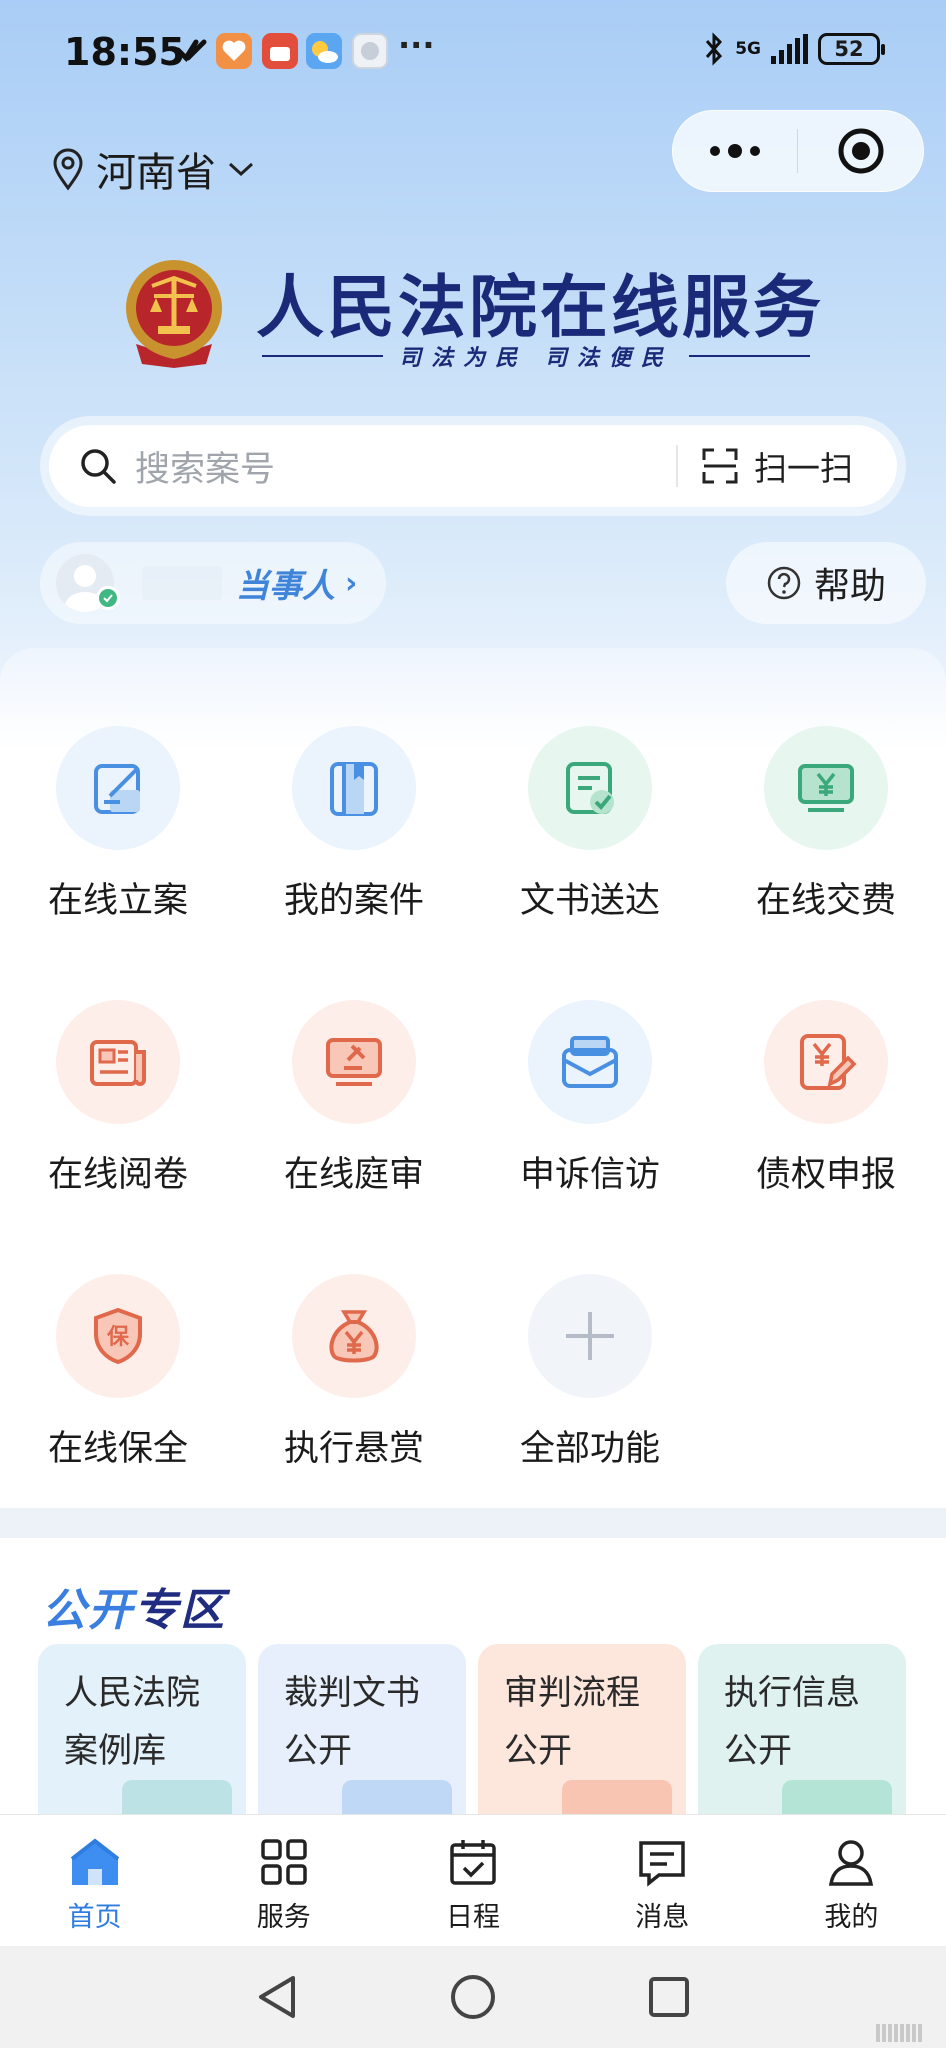 The width and height of the screenshot is (946, 2048). Describe the element at coordinates (174, 314) in the screenshot. I see `court-emblem-icon` at that location.